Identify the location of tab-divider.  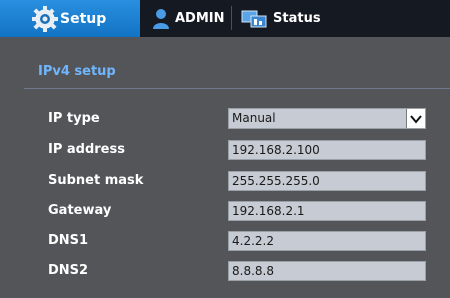
(231, 18).